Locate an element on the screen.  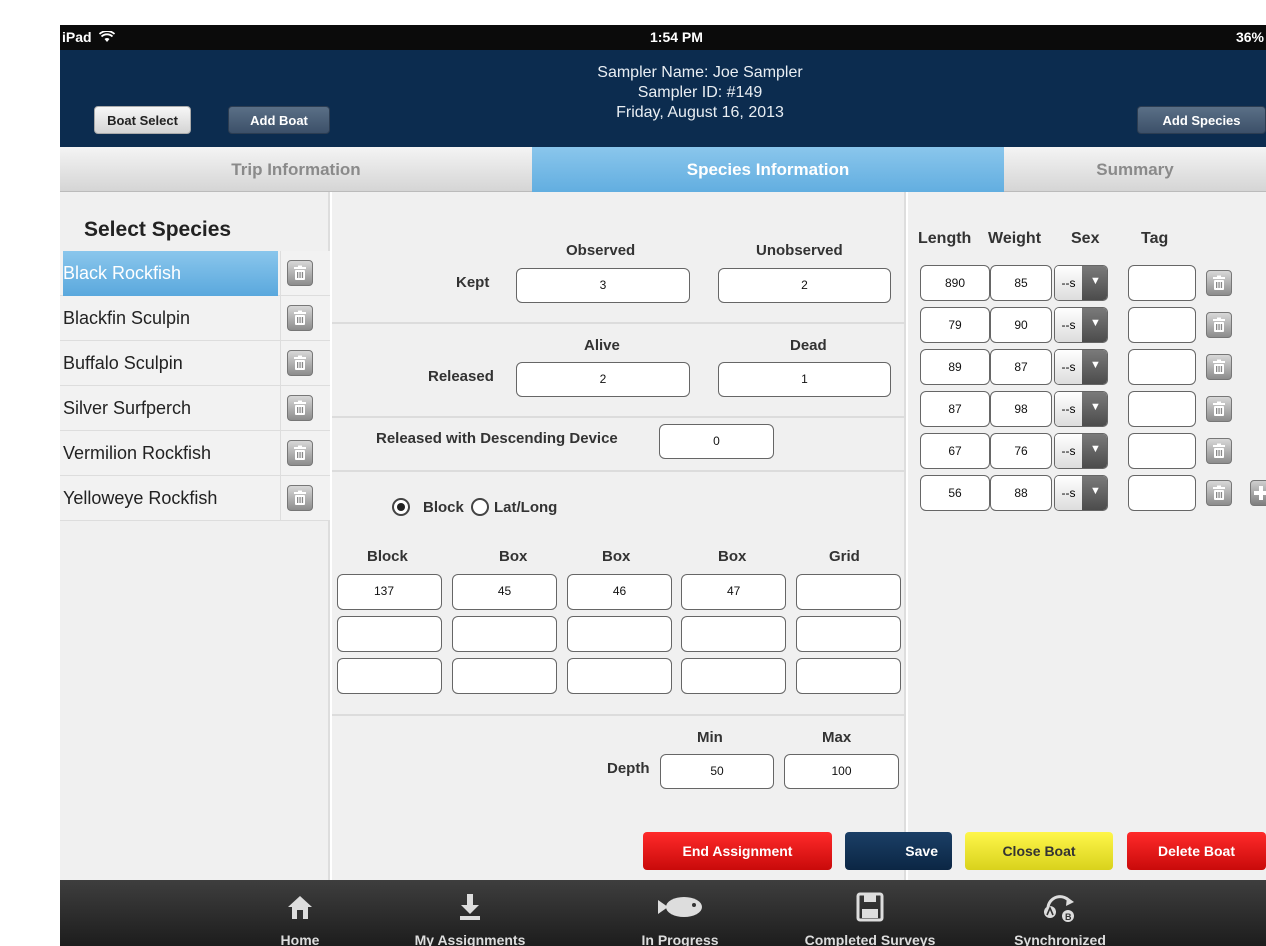
species-name: Yelloweye Rockfish is located at coordinates (170, 498).